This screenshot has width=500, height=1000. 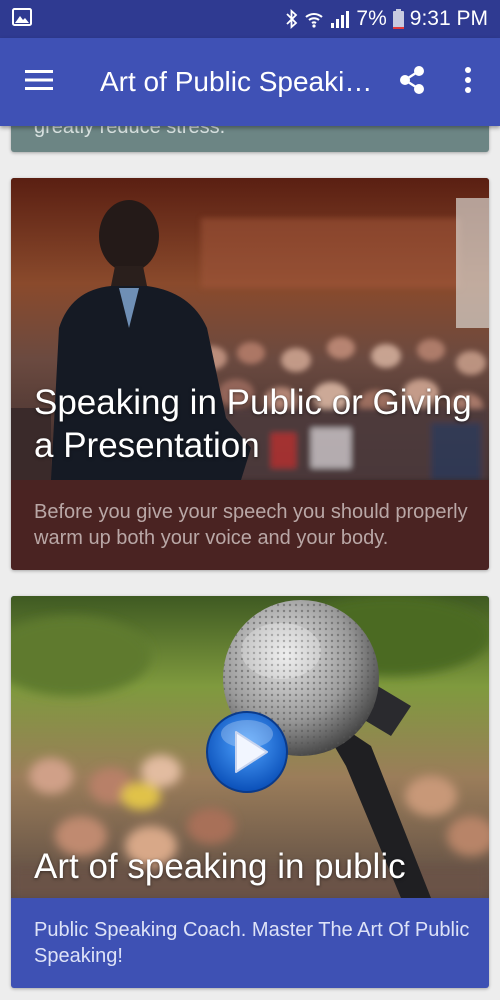 I want to click on image-notification-icon, so click(x=22, y=19).